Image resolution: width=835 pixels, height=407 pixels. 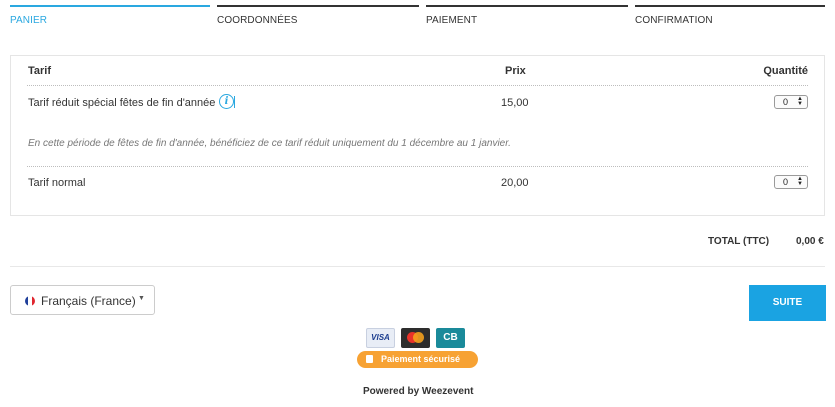 What do you see at coordinates (421, 359) in the screenshot?
I see `secure-payment-label: Paiement sécurisé` at bounding box center [421, 359].